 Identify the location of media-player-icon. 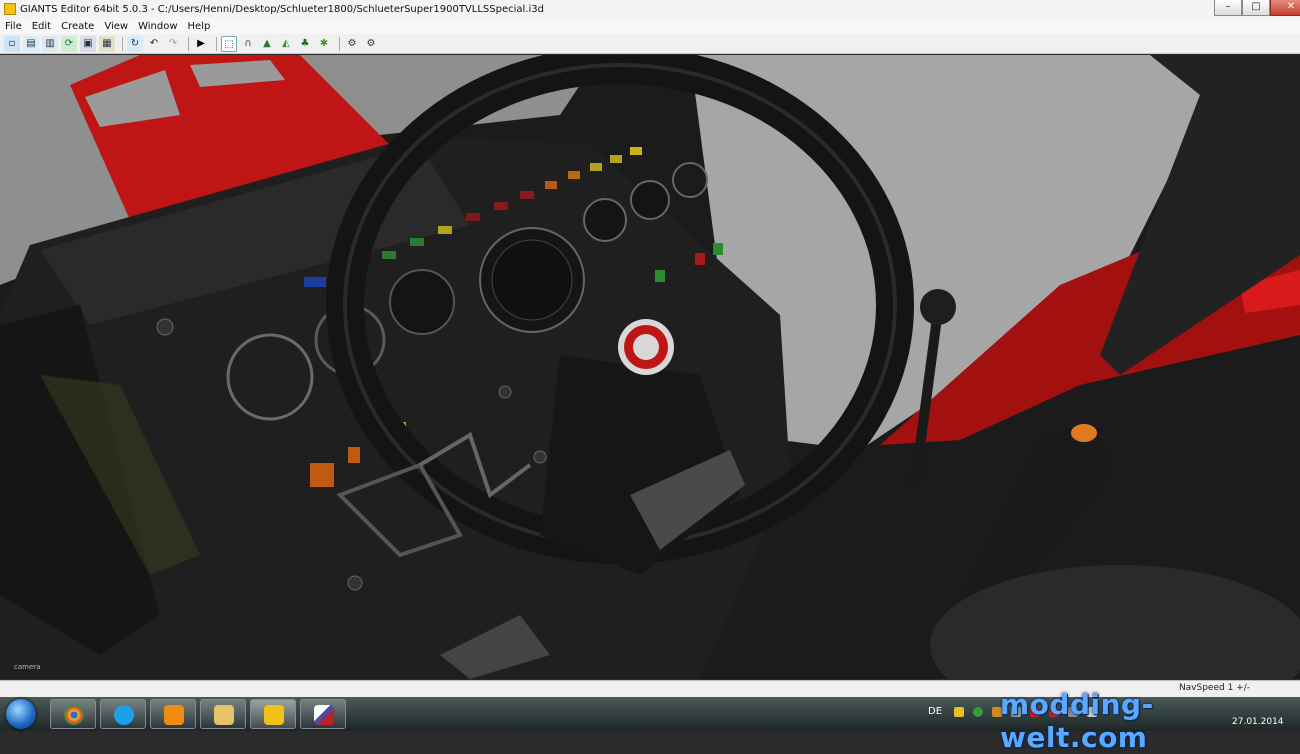
(174, 715).